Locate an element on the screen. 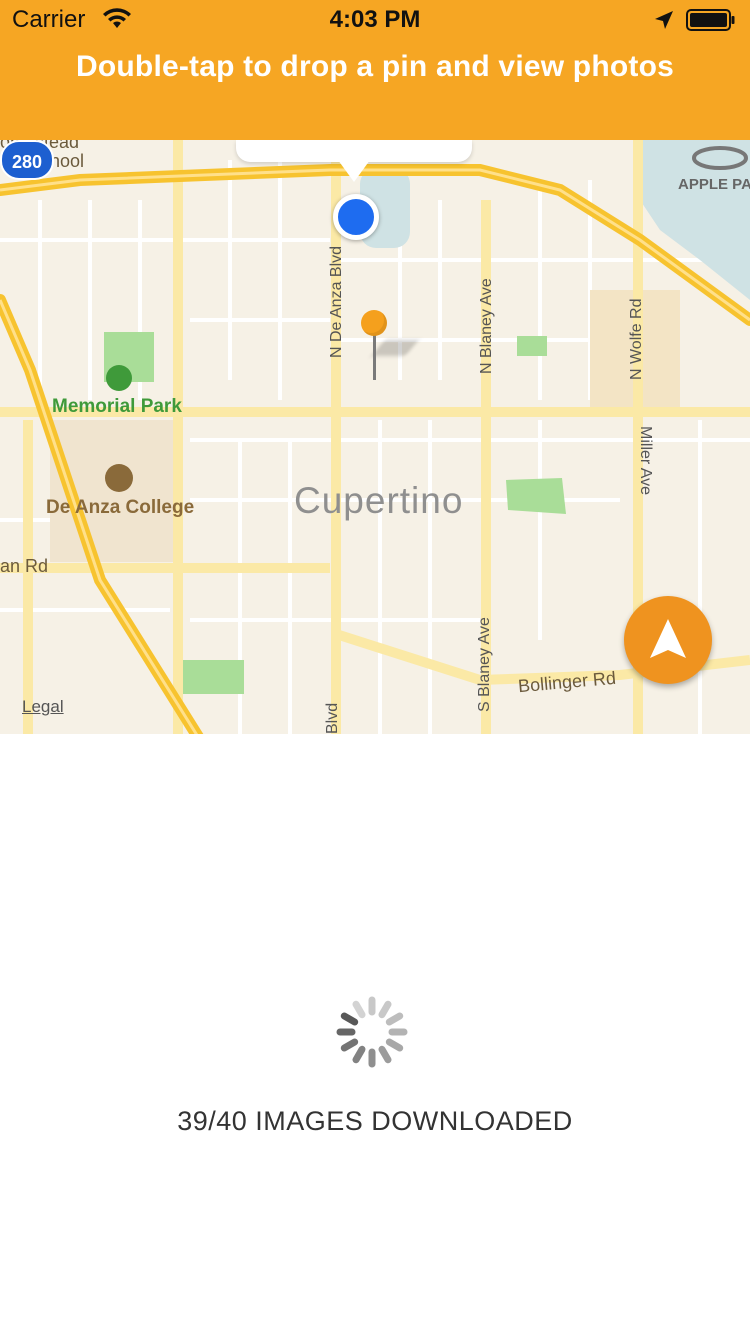 The width and height of the screenshot is (750, 1334). battery-icon is located at coordinates (710, 20).